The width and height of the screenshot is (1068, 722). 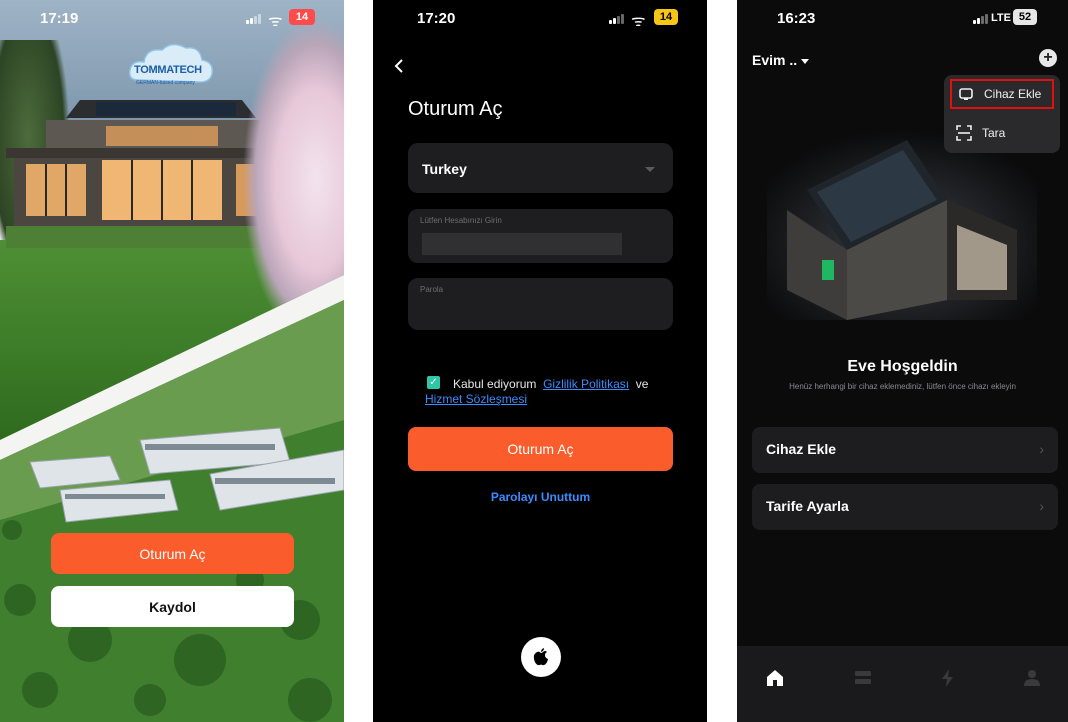 I want to click on register-button: Kaydol, so click(x=172, y=606).